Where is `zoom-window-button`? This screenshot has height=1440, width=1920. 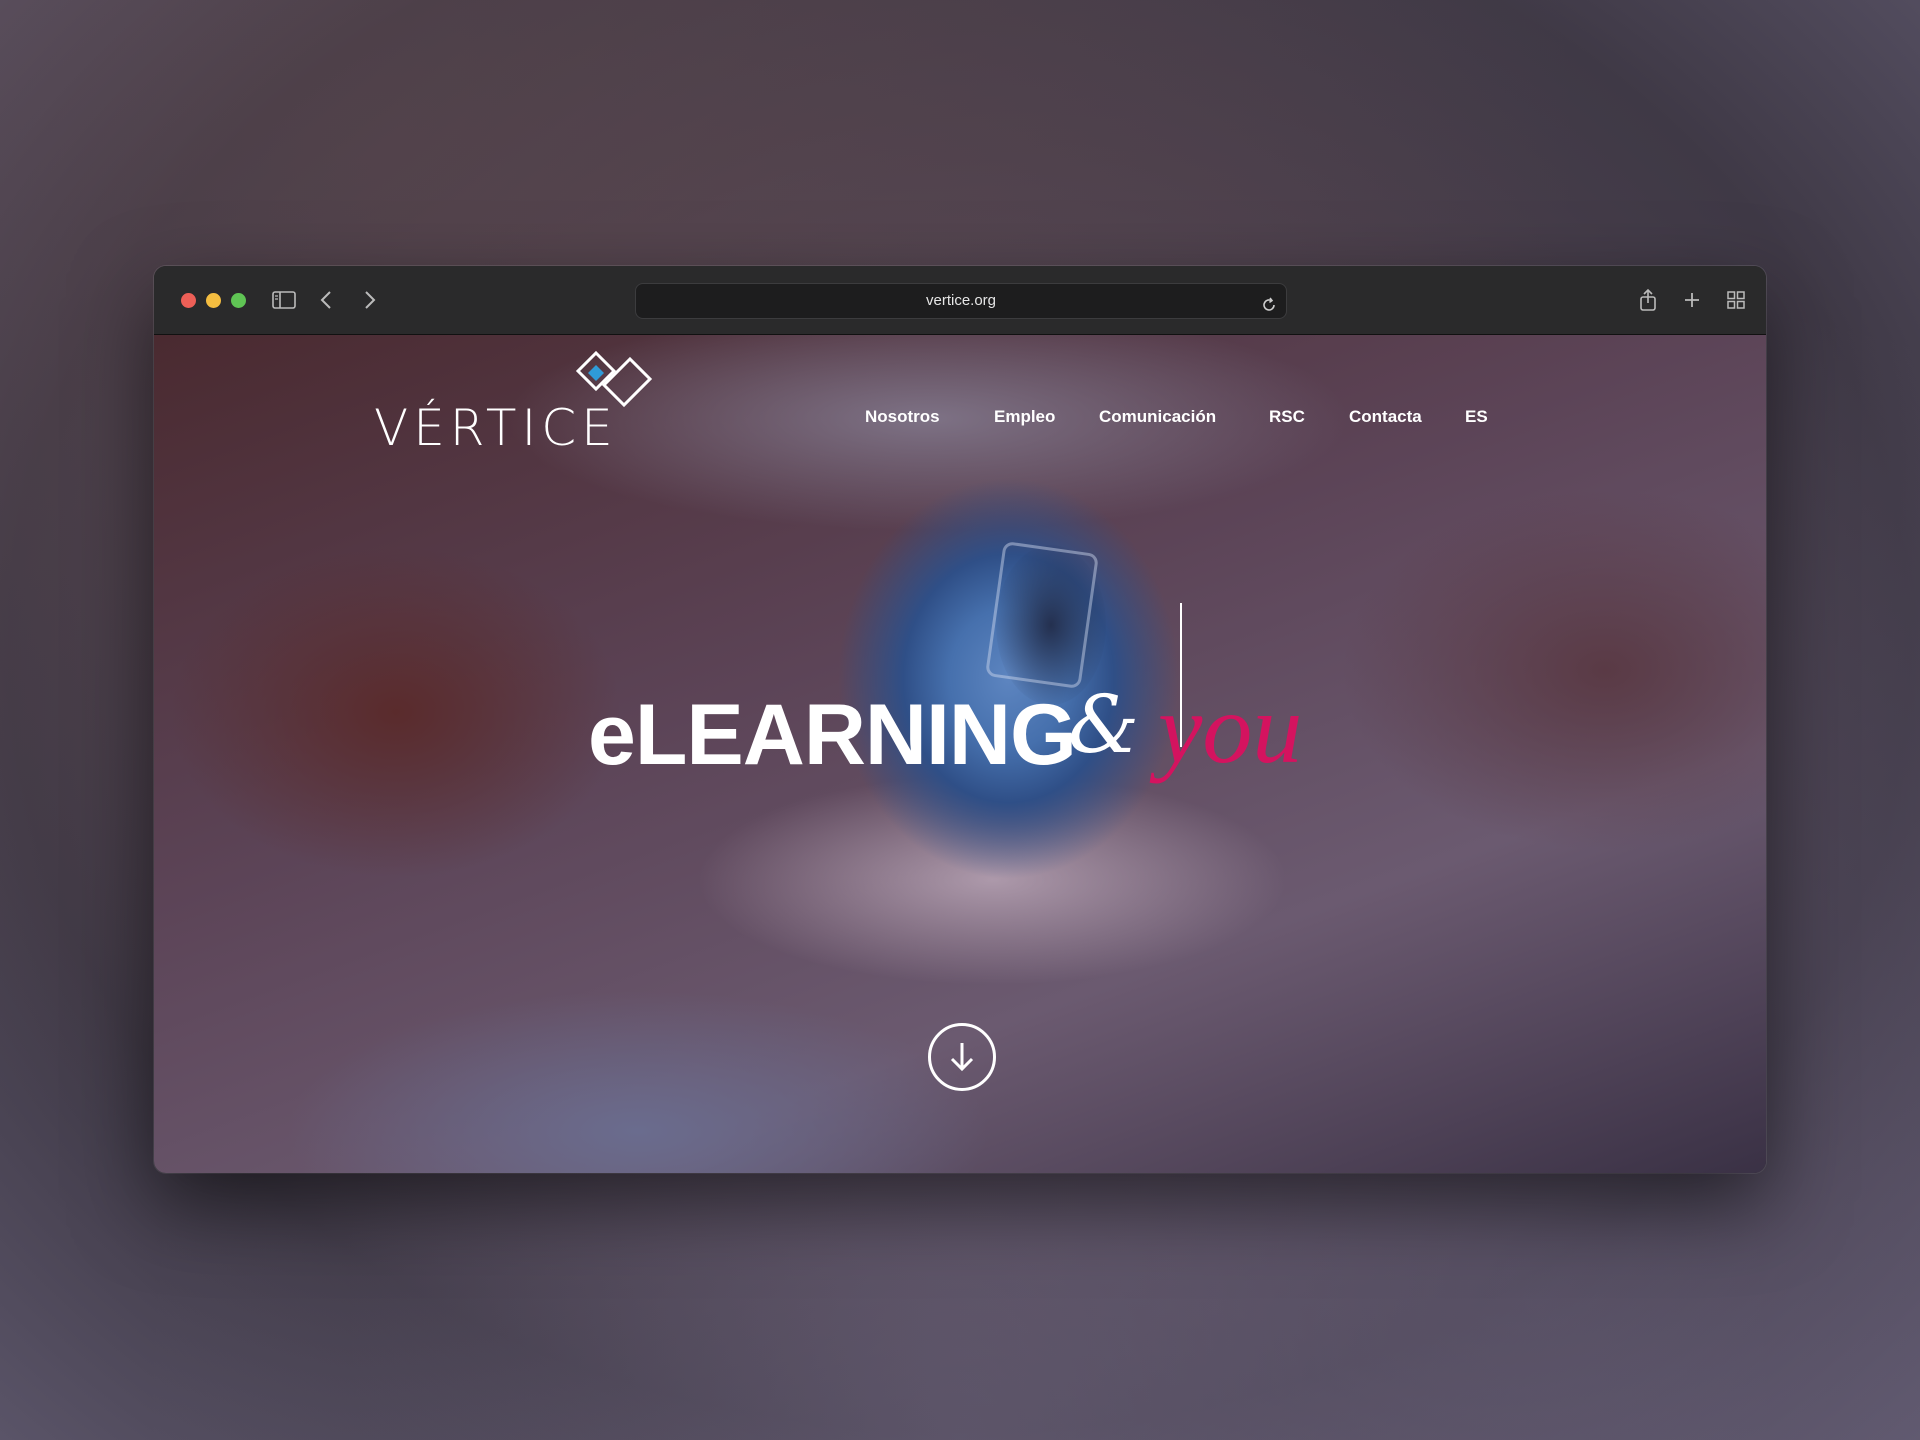
zoom-window-button is located at coordinates (238, 300).